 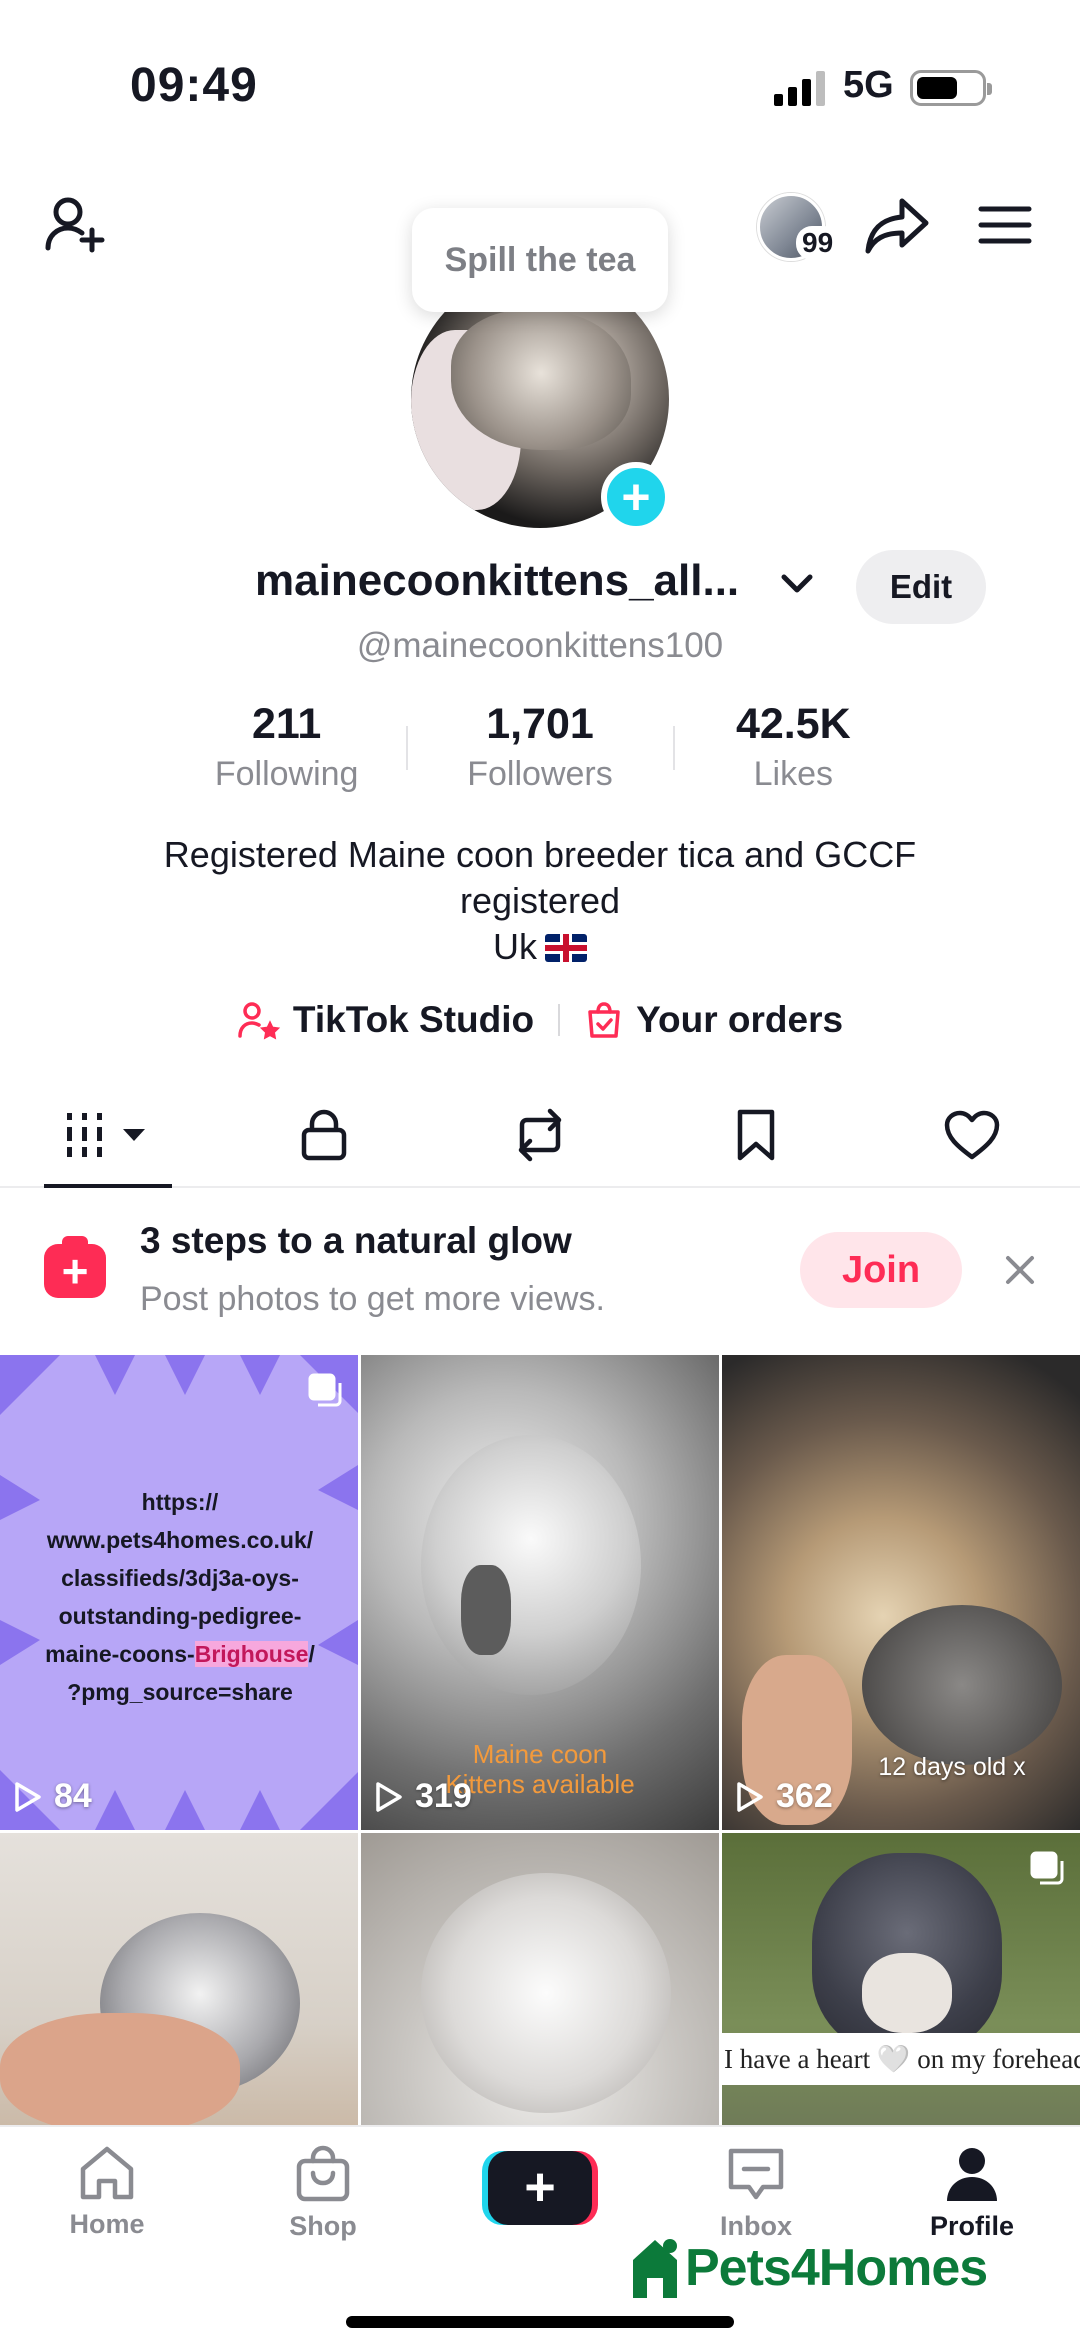 What do you see at coordinates (793, 724) in the screenshot?
I see `likes-count: 42.5K` at bounding box center [793, 724].